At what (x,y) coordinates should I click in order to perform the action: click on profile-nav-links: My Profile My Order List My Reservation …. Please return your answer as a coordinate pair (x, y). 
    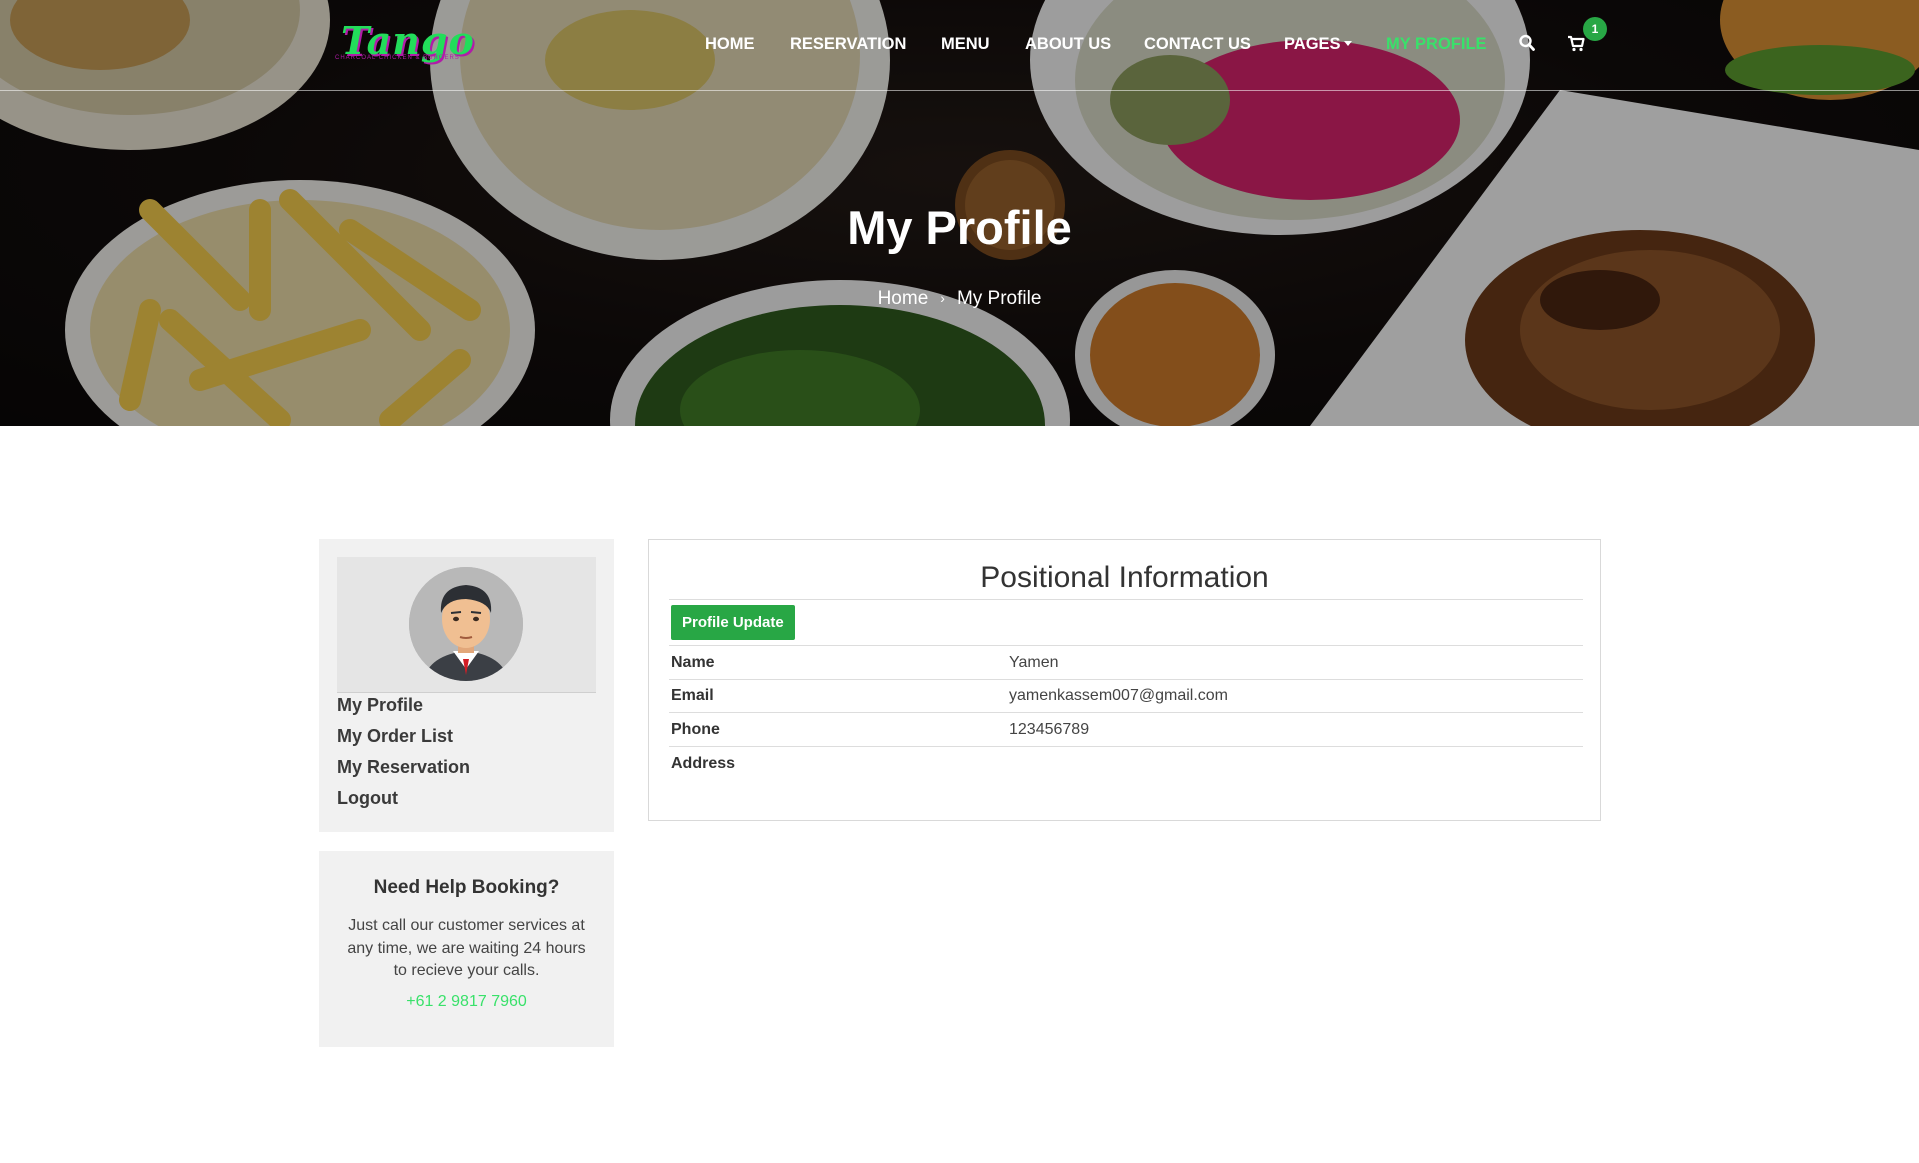
    Looking at the image, I should click on (403, 752).